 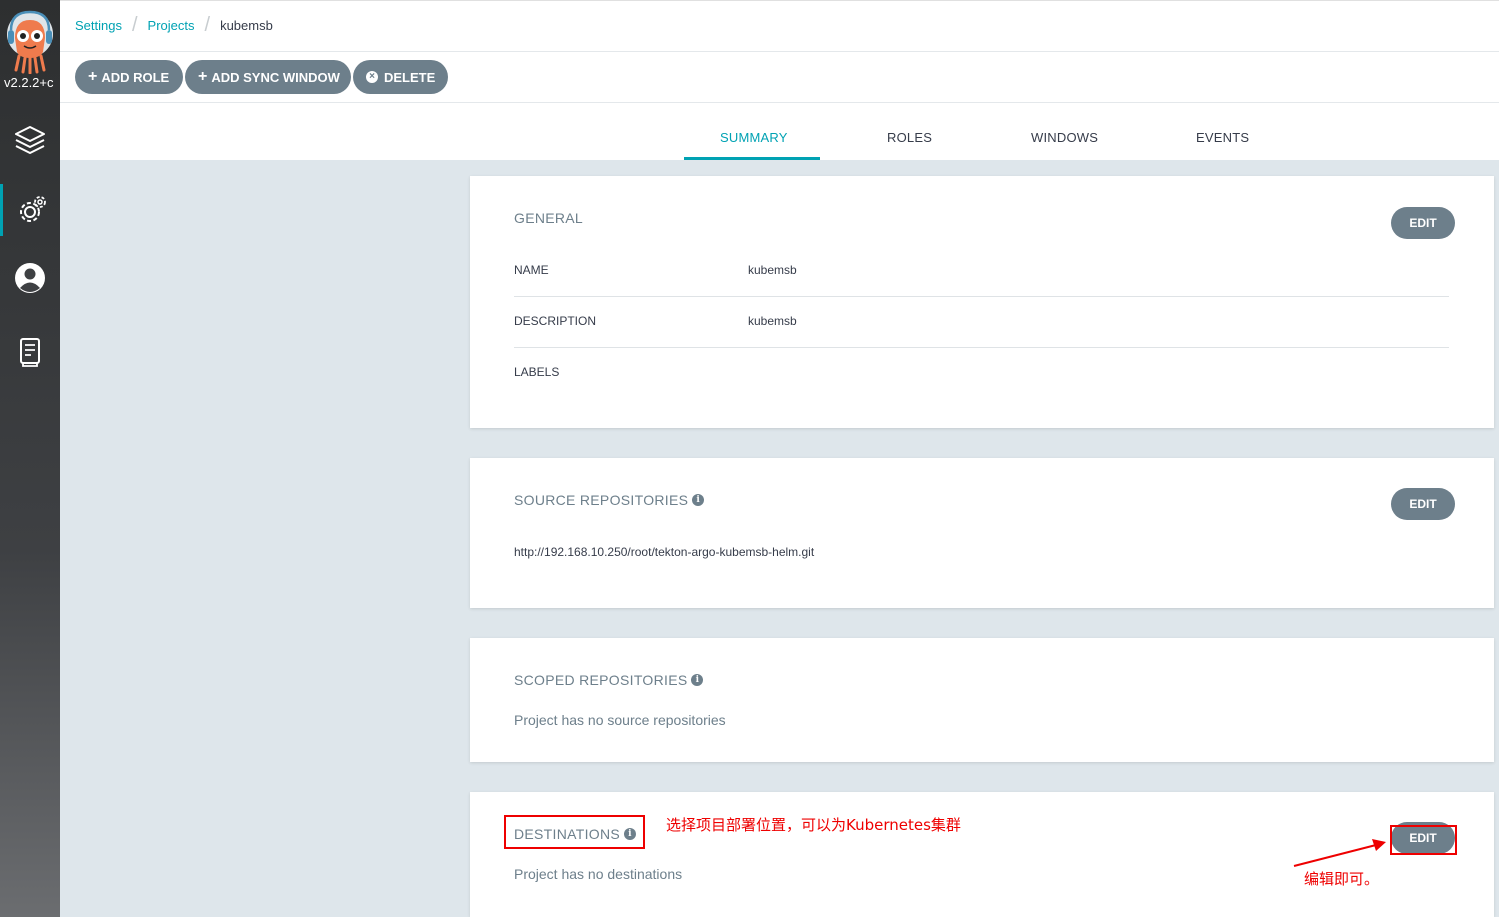 What do you see at coordinates (981, 322) in the screenshot?
I see `general-row-description: DESCRIPTION kubemsb` at bounding box center [981, 322].